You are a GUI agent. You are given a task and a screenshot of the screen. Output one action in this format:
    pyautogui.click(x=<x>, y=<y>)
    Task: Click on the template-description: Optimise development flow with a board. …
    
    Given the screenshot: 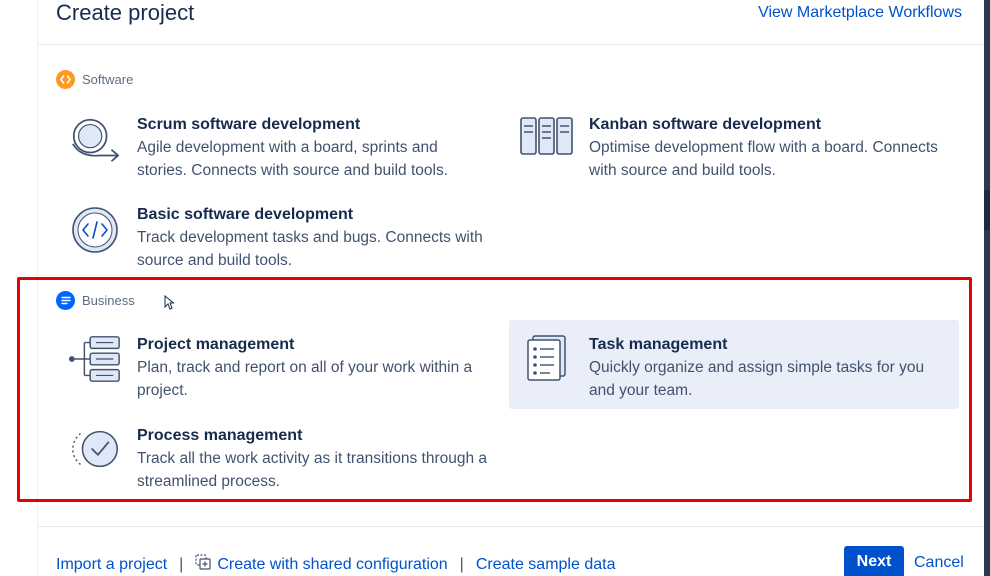 What is the action you would take?
    pyautogui.click(x=763, y=159)
    